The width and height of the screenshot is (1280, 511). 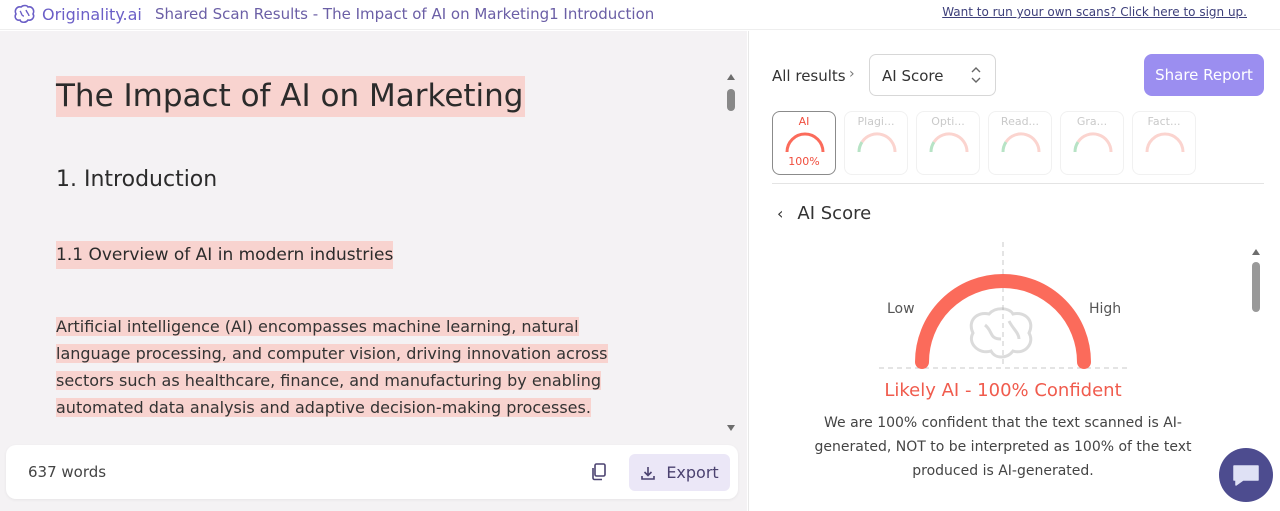 What do you see at coordinates (225, 255) in the screenshot?
I see `document-subheading: 1.1 Overview of AI in modern industries` at bounding box center [225, 255].